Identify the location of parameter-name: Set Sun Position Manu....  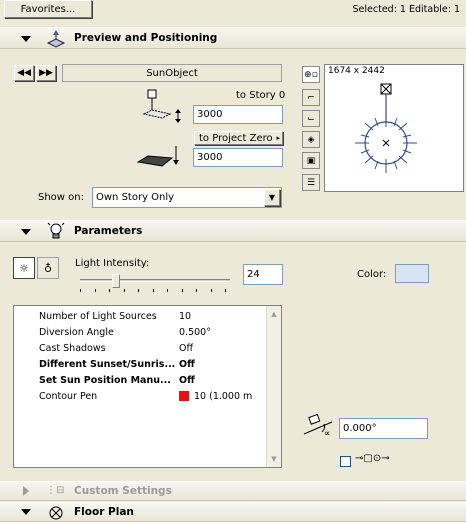
(105, 380).